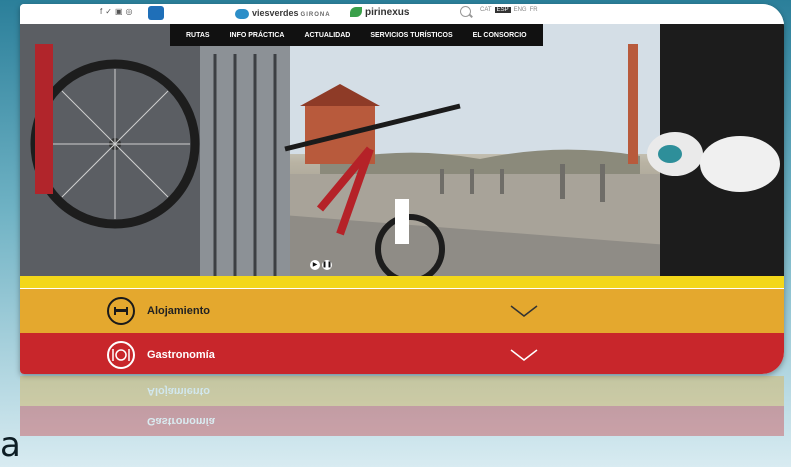  I want to click on frame-reflection: Gastronomía Alojamiento, so click(402, 406).